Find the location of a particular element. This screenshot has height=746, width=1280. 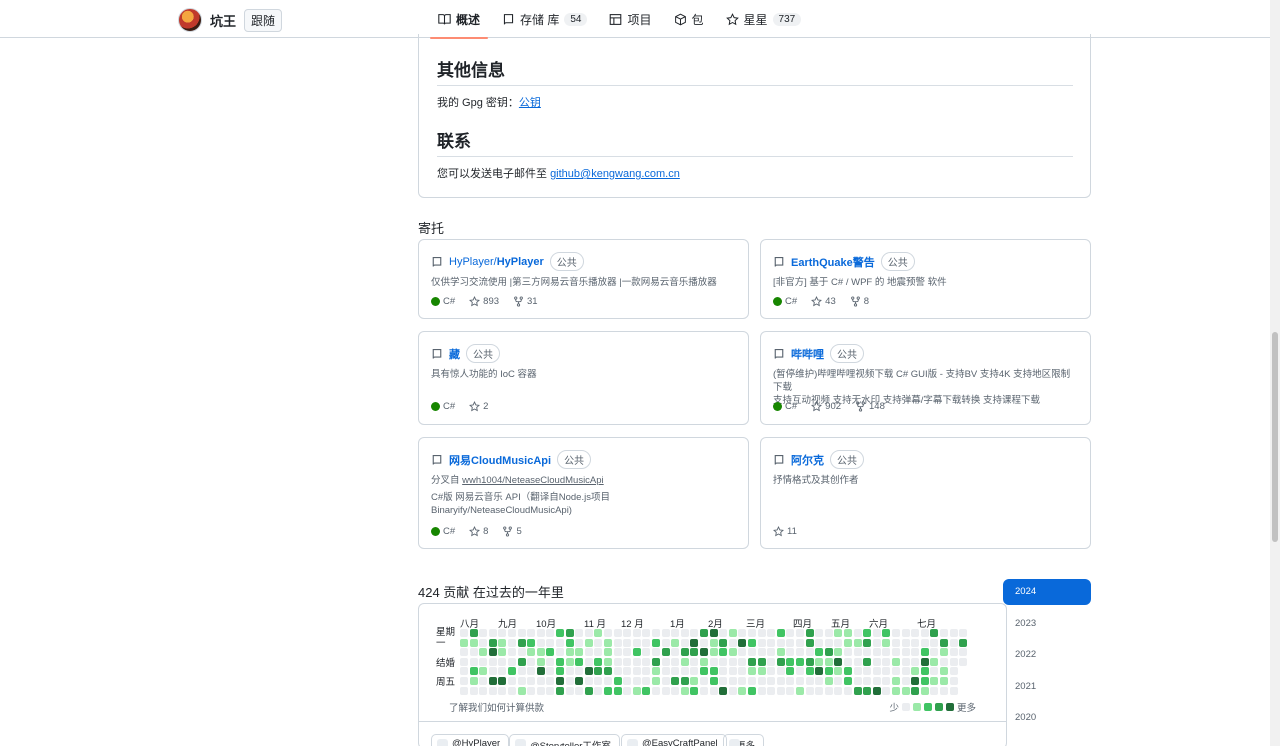

tab-projects: 项目 is located at coordinates (630, 19).